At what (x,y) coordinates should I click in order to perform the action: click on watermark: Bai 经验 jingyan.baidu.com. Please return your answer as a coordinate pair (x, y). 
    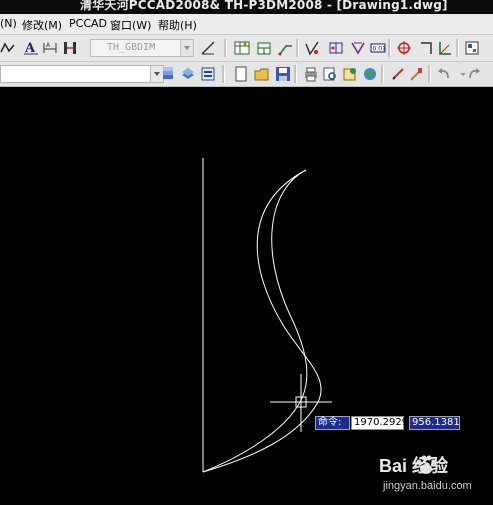
    Looking at the image, I should click on (434, 477).